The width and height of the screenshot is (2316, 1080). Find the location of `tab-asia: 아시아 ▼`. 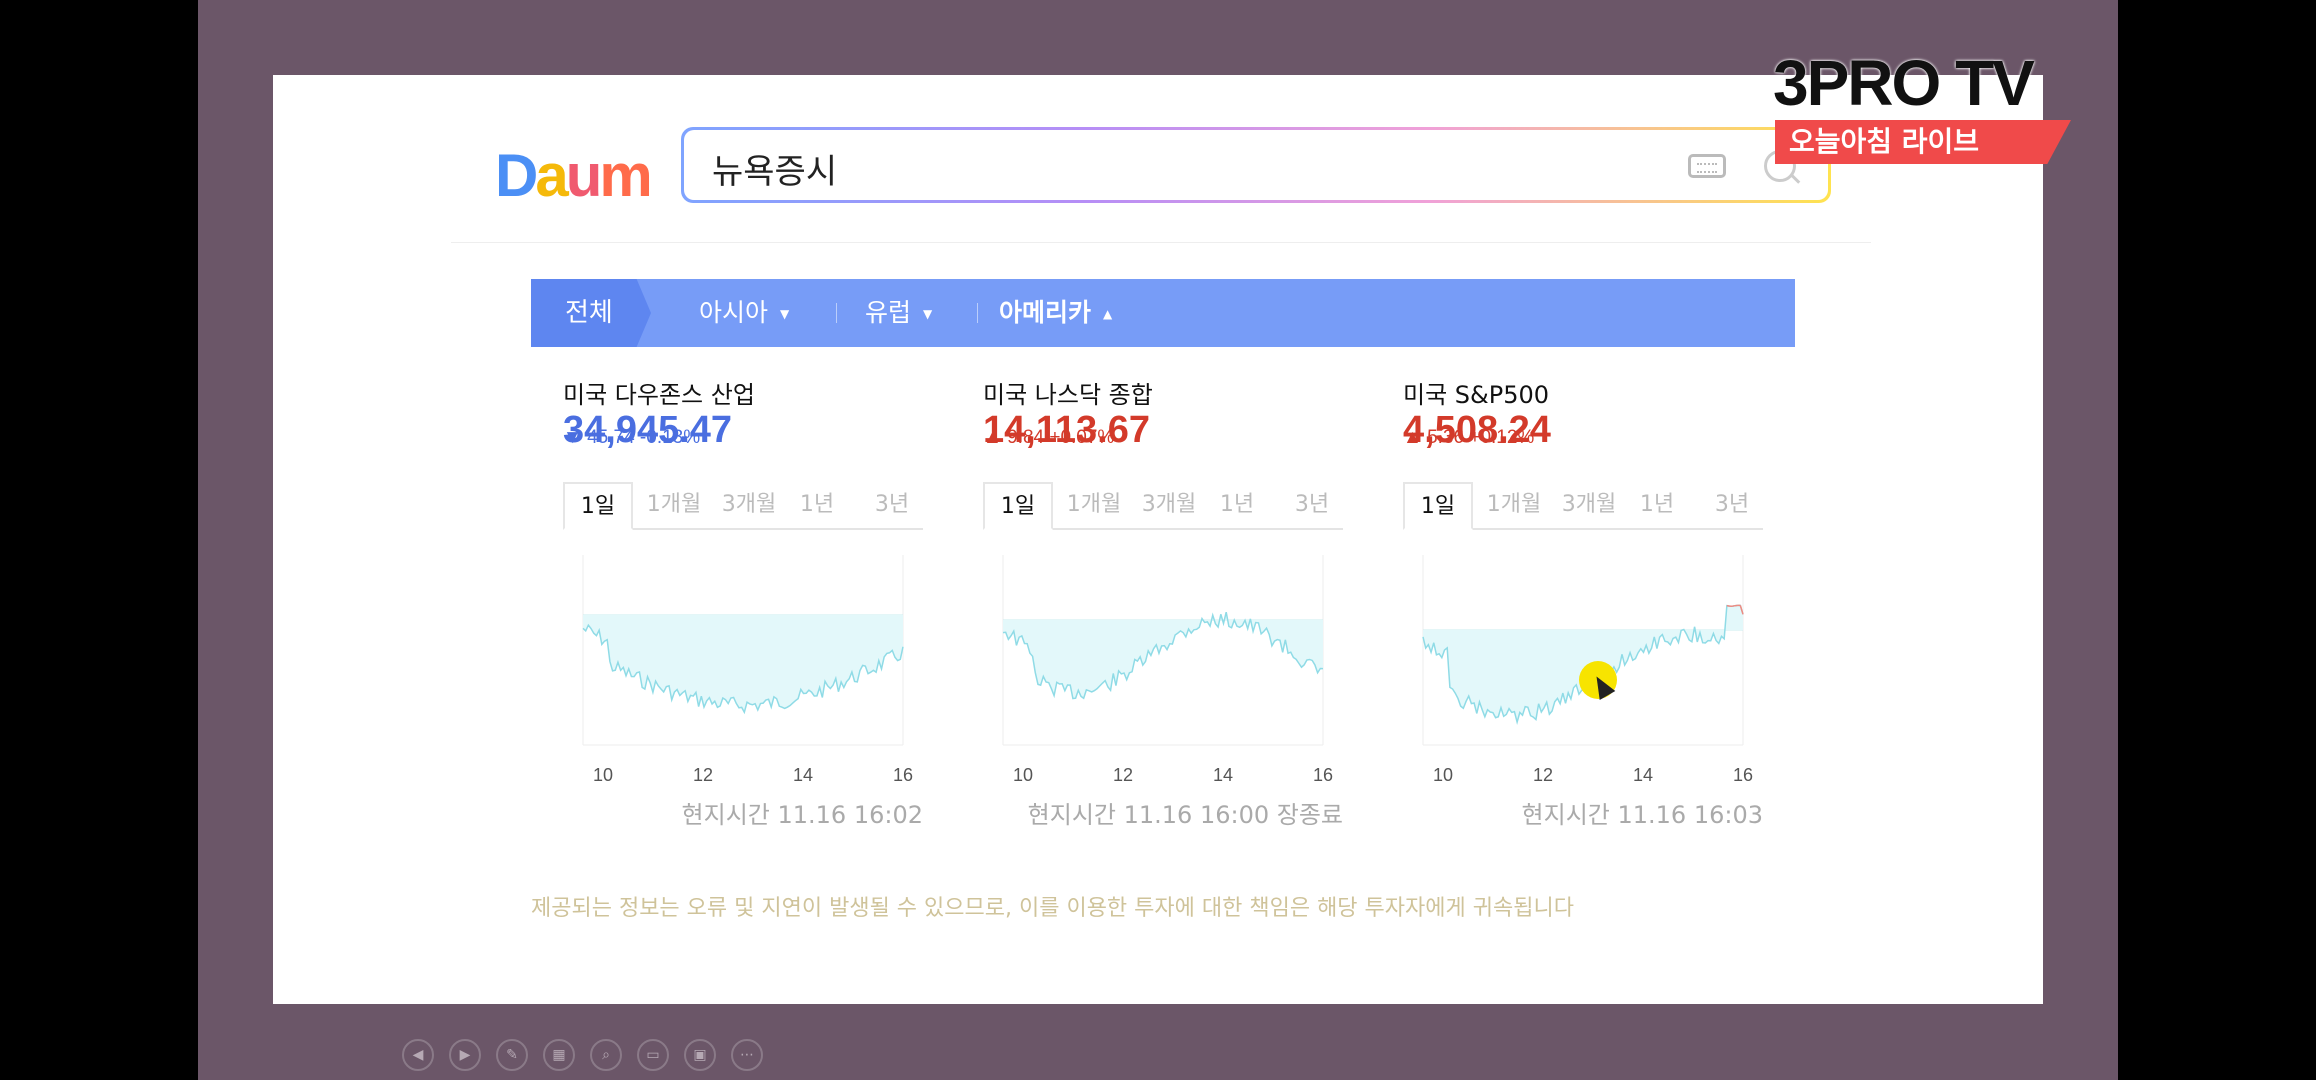

tab-asia: 아시아 ▼ is located at coordinates (744, 313).